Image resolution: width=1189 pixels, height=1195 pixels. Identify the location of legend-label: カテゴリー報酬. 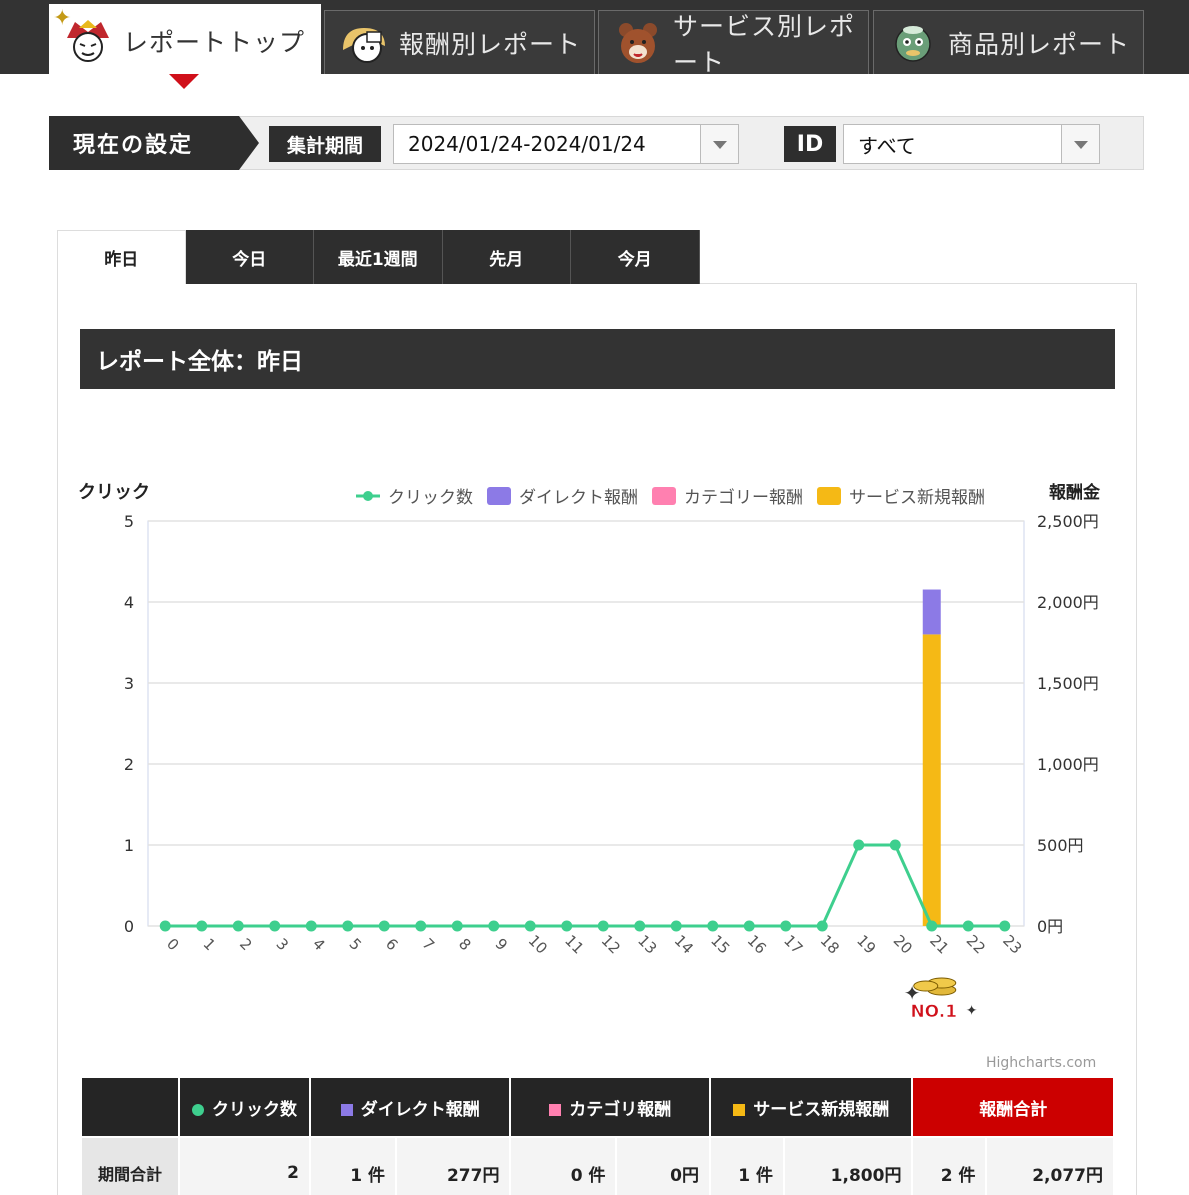
(743, 497).